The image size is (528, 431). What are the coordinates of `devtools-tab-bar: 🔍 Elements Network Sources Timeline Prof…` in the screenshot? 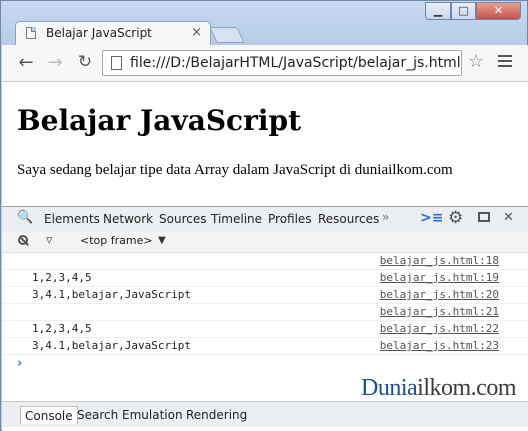 It's located at (265, 219).